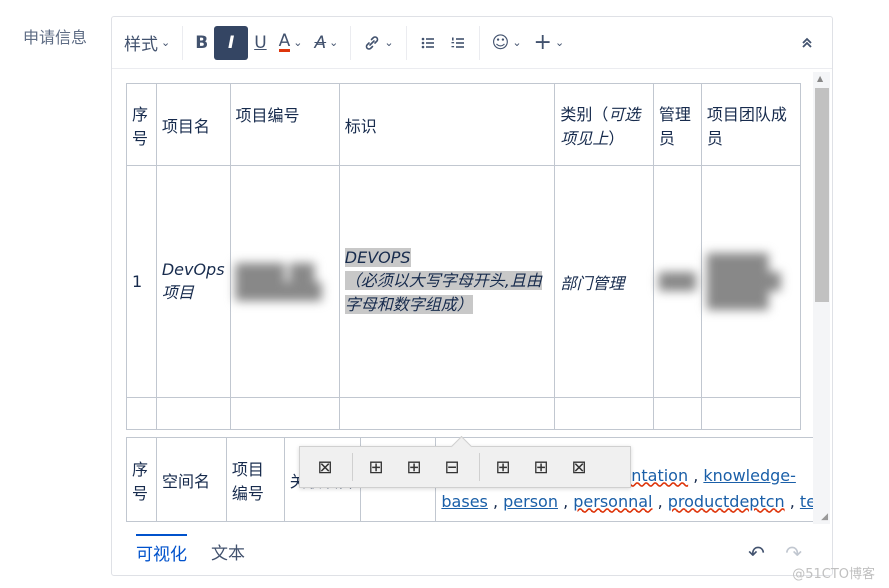  I want to click on table-cell: 部门管理, so click(604, 281).